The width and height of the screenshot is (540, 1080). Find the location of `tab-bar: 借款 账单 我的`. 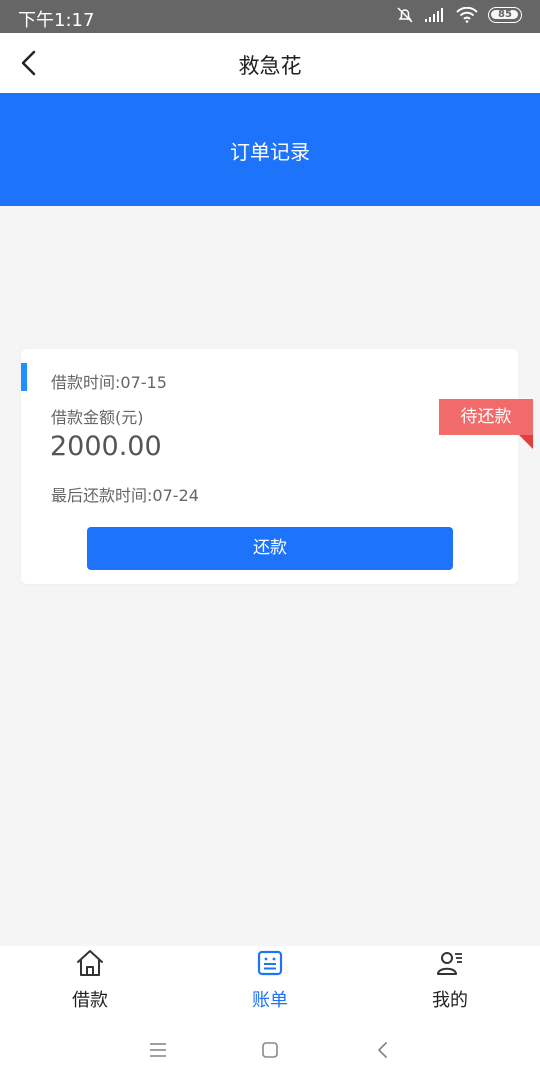

tab-bar: 借款 账单 我的 is located at coordinates (270, 983).